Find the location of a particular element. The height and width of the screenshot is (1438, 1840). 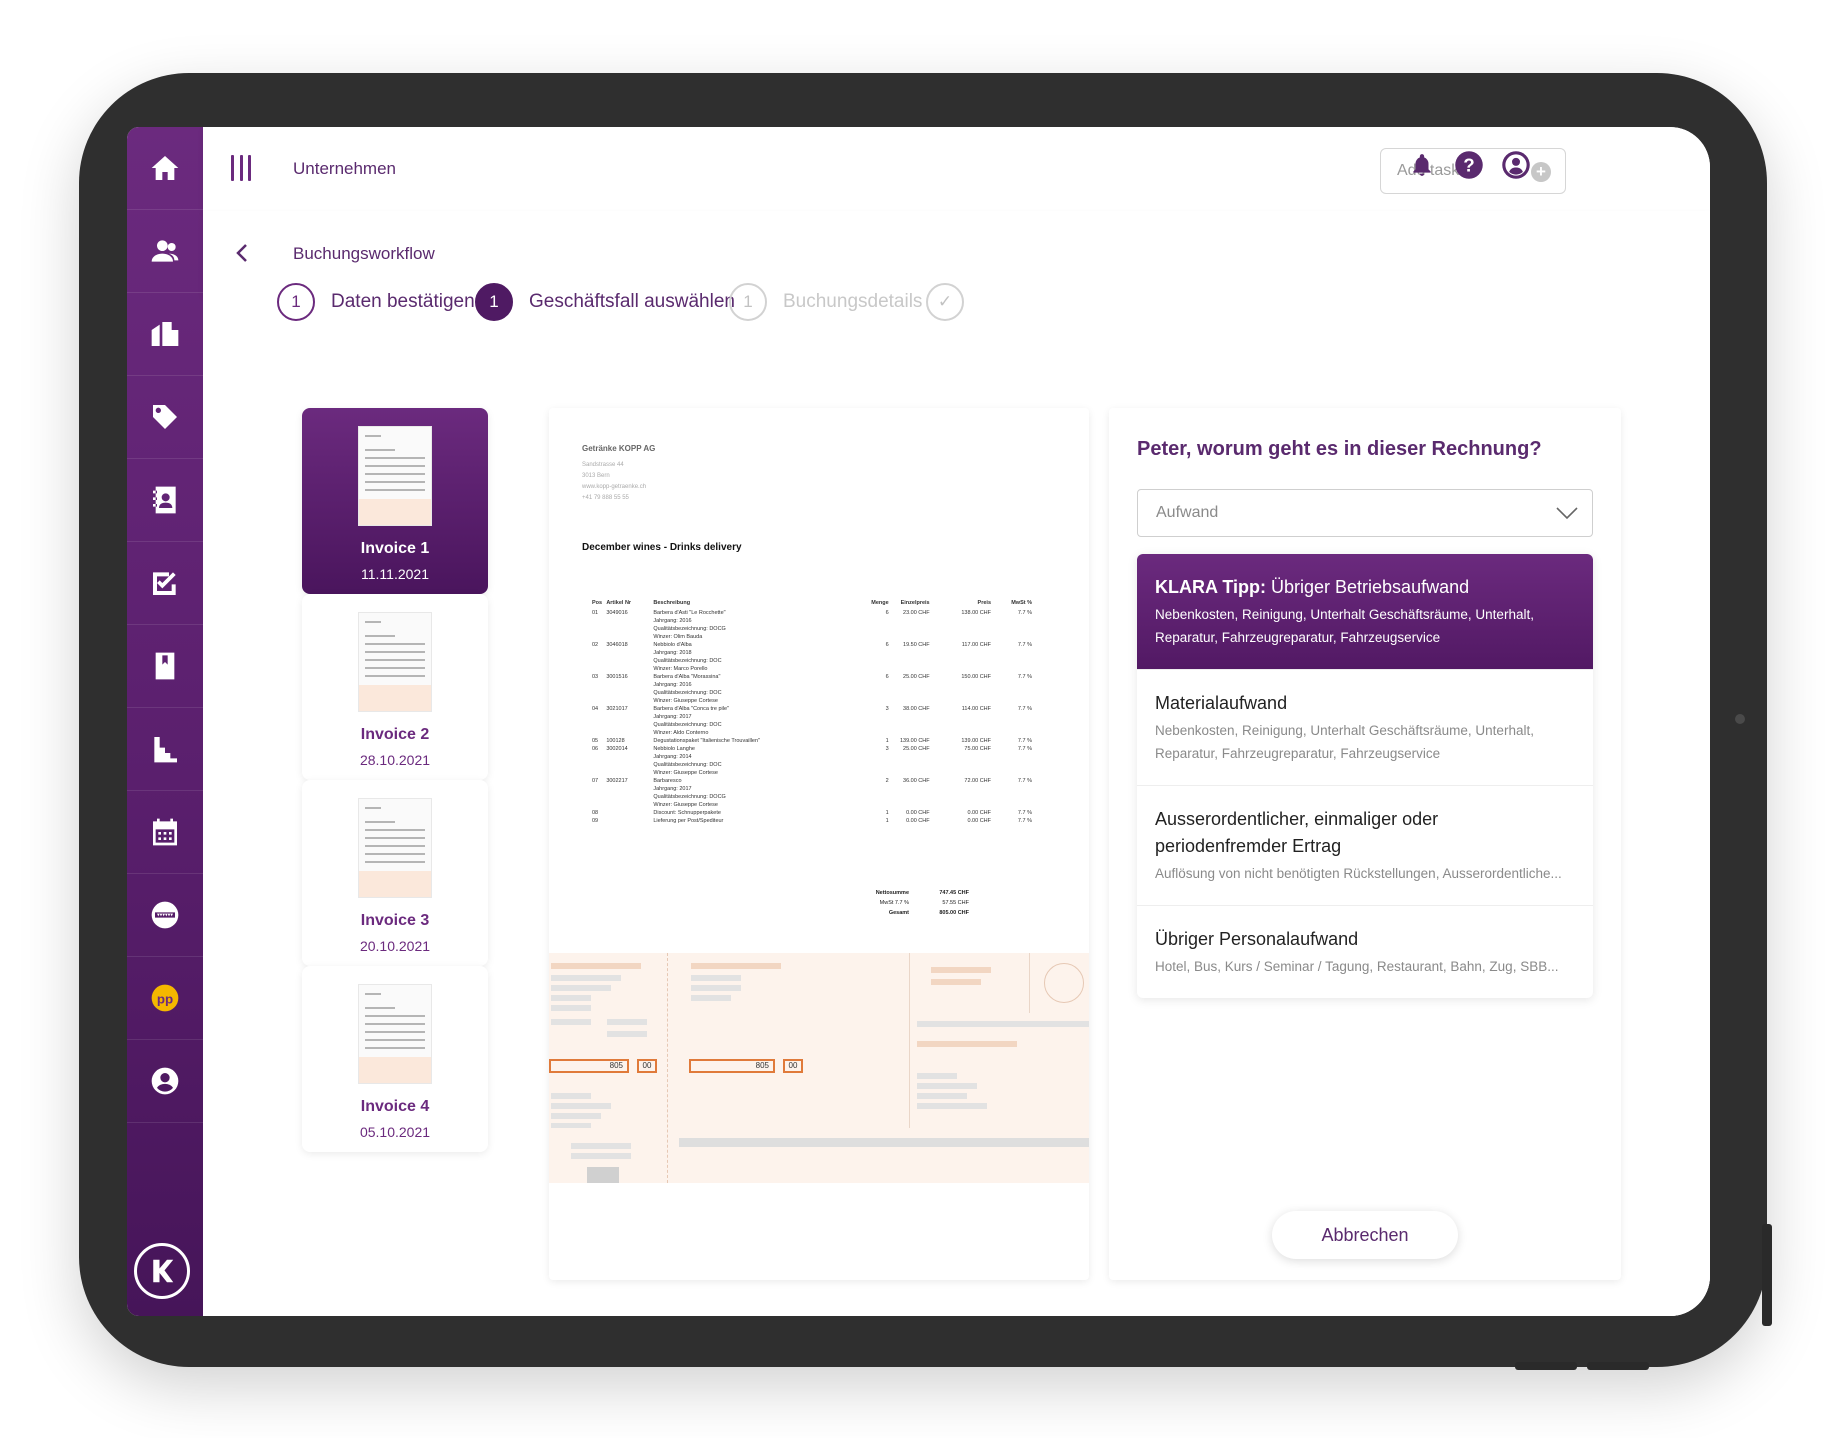

invoice-line-cell: 114.00 CHF is located at coordinates (976, 709).